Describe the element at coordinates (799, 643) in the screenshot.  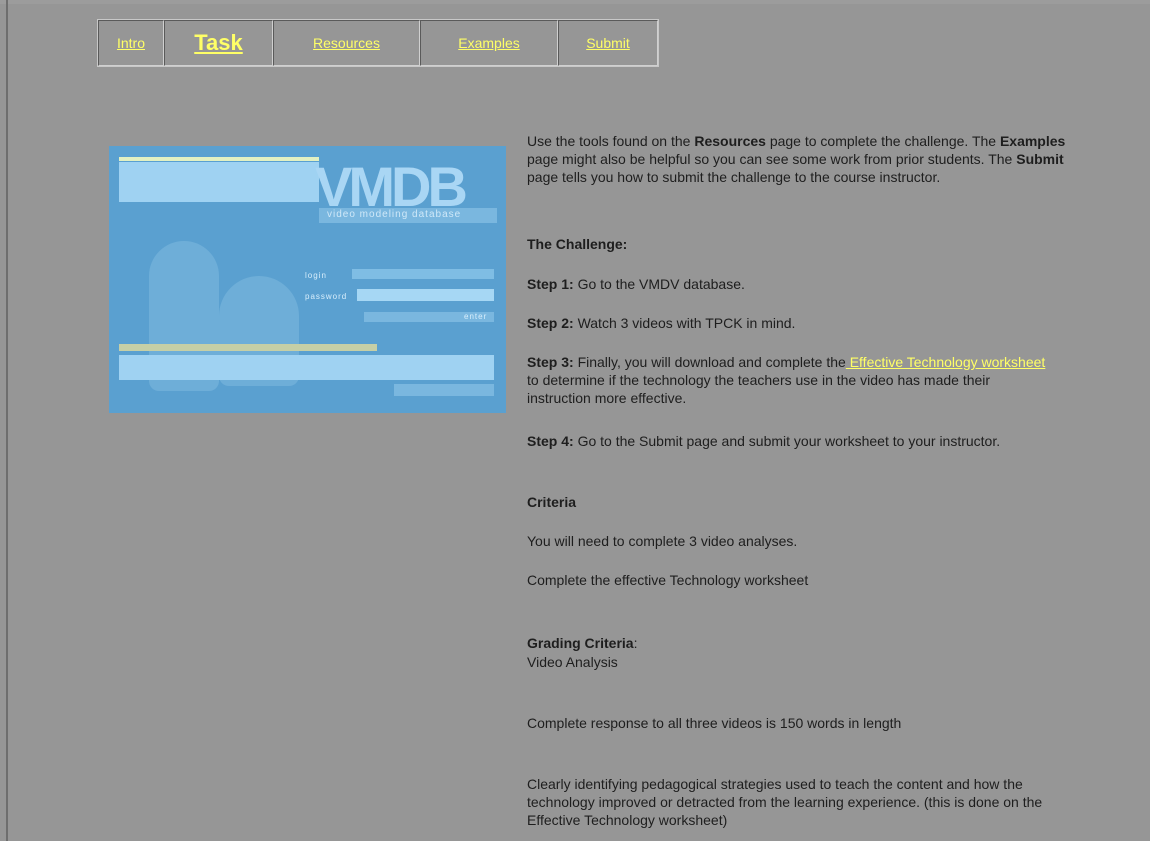
I see `grading-heading: Grading Criteria:` at that location.